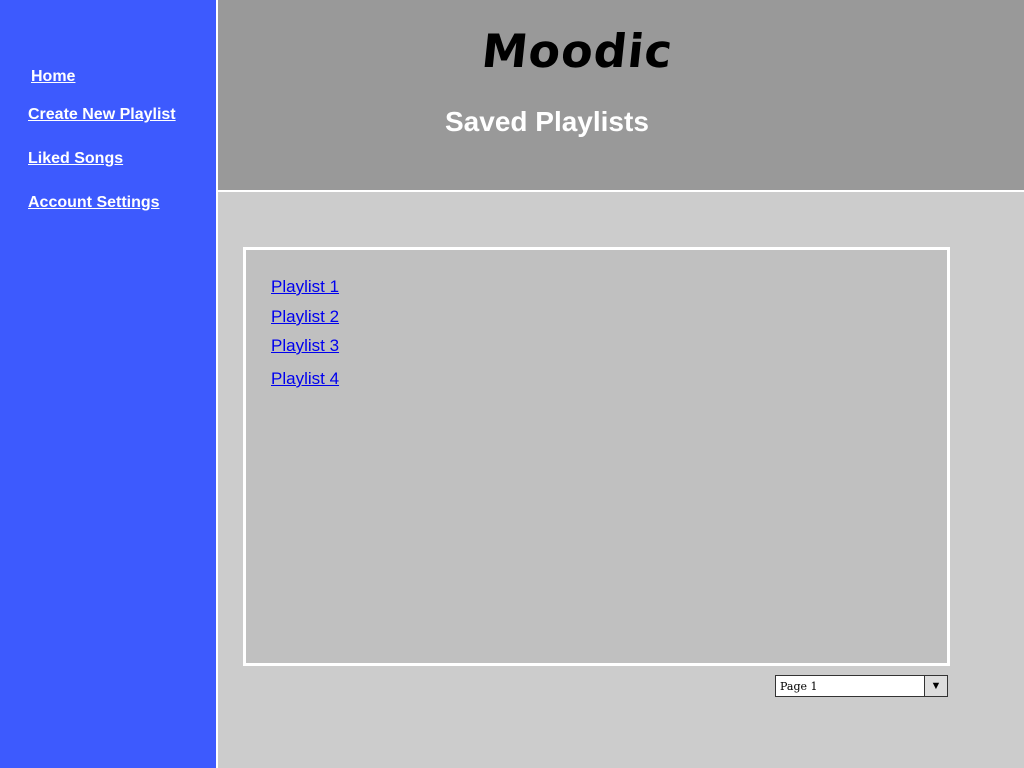 This screenshot has width=1024, height=768. What do you see at coordinates (547, 121) in the screenshot?
I see `page-title: Saved Playlists` at bounding box center [547, 121].